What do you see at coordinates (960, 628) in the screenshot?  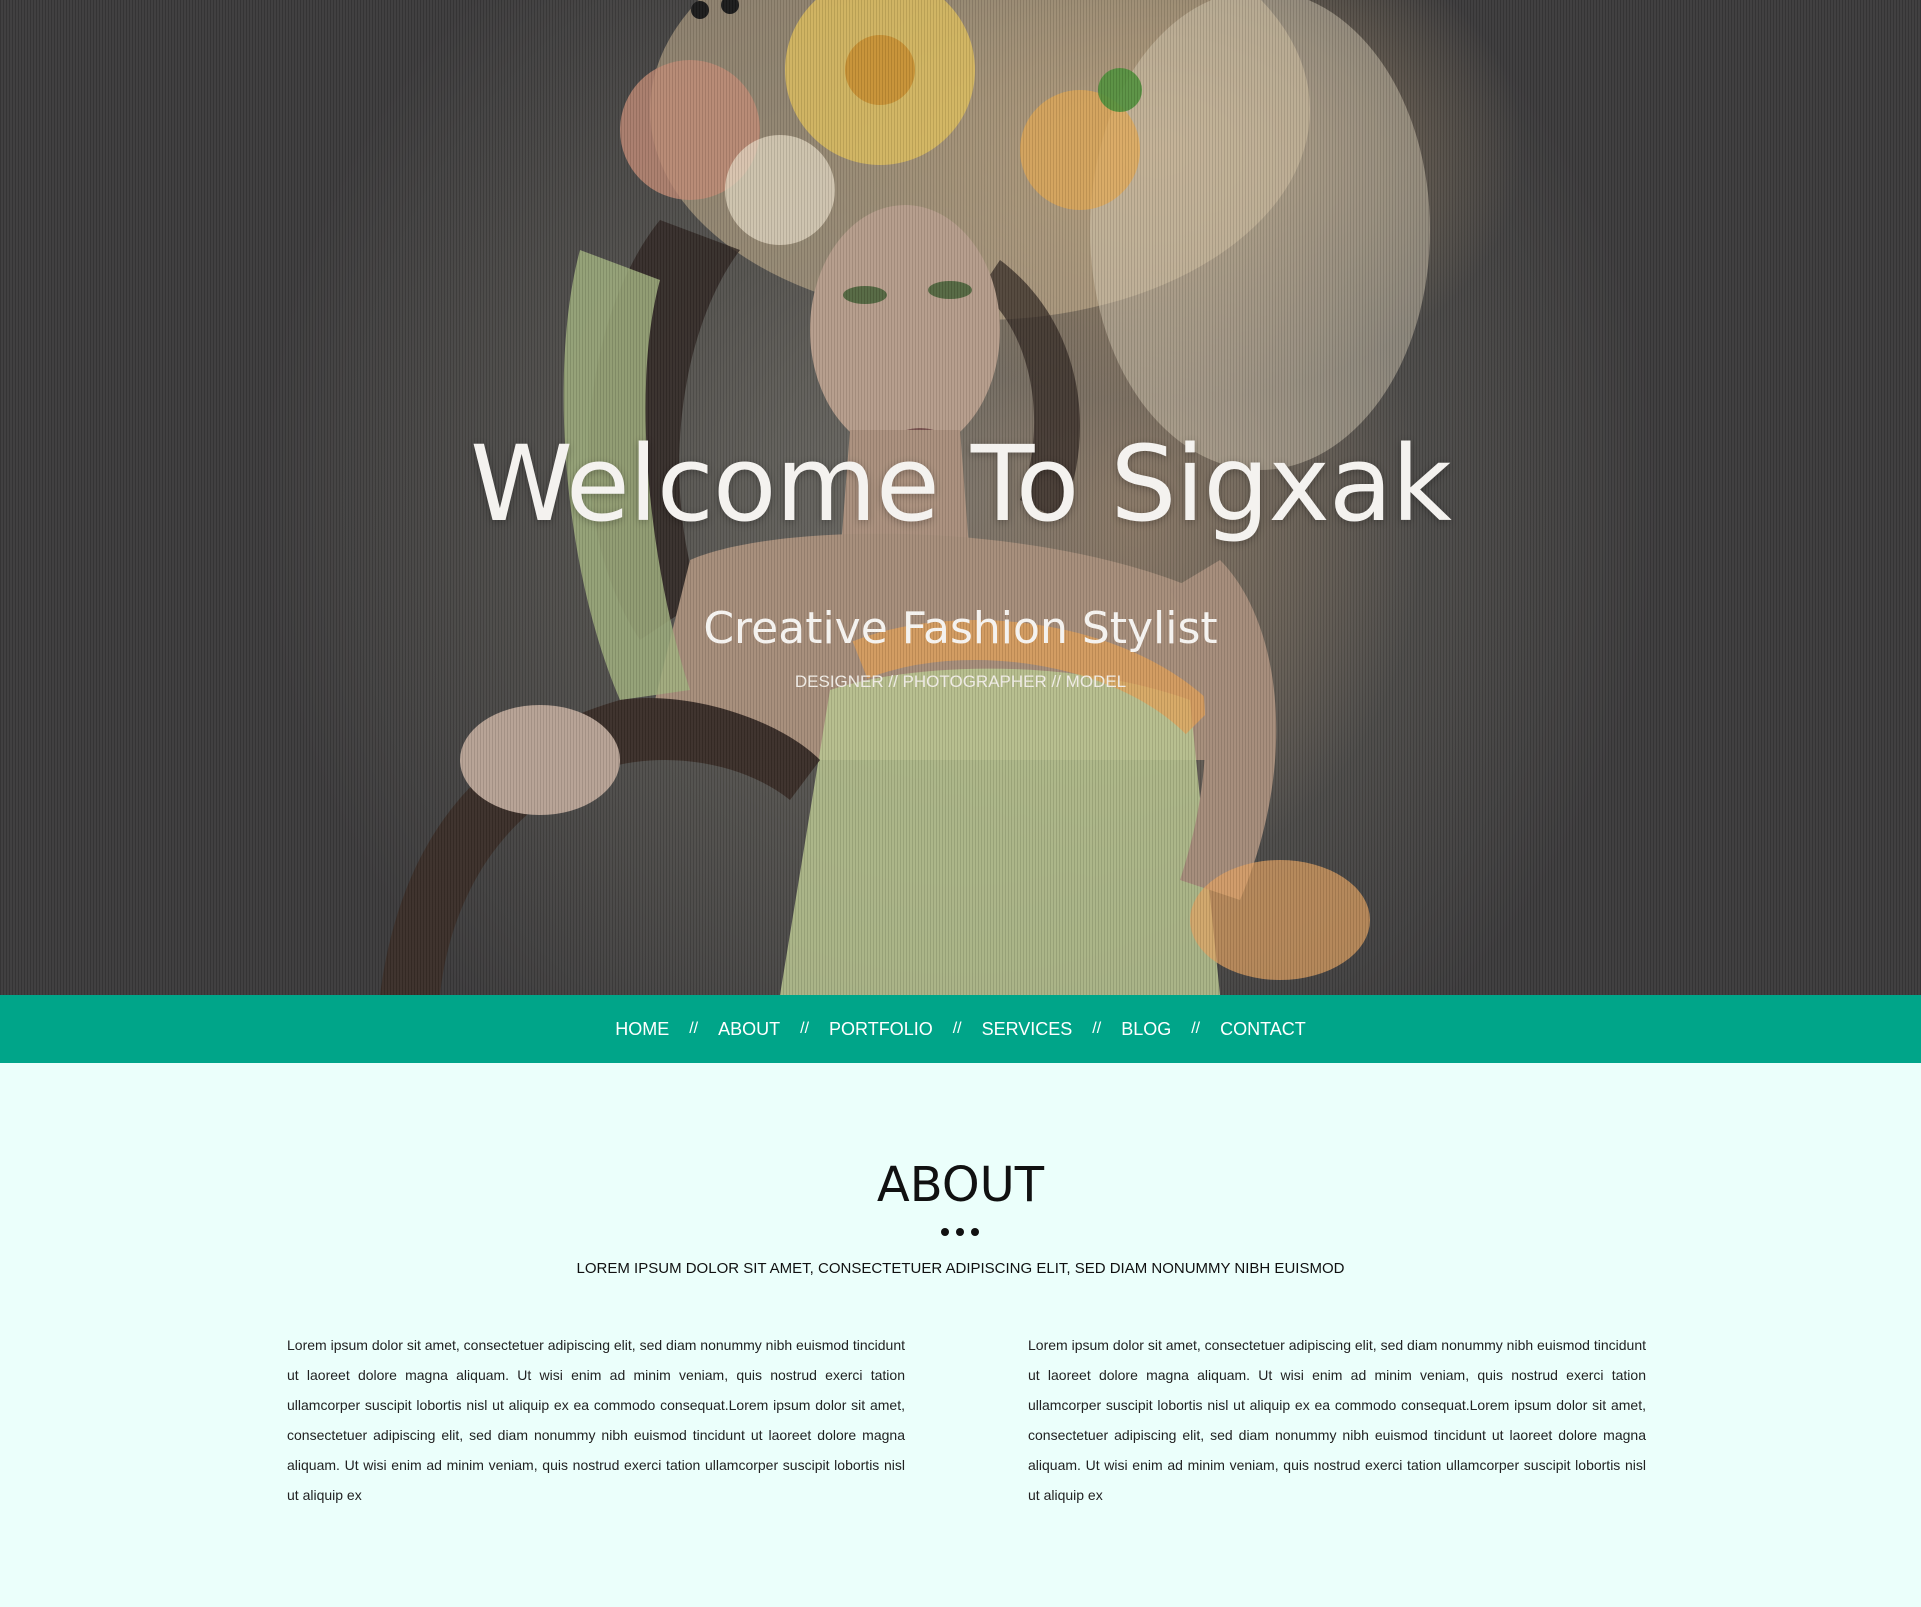 I see `hero-subtitle: Creative Fashion Stylist` at bounding box center [960, 628].